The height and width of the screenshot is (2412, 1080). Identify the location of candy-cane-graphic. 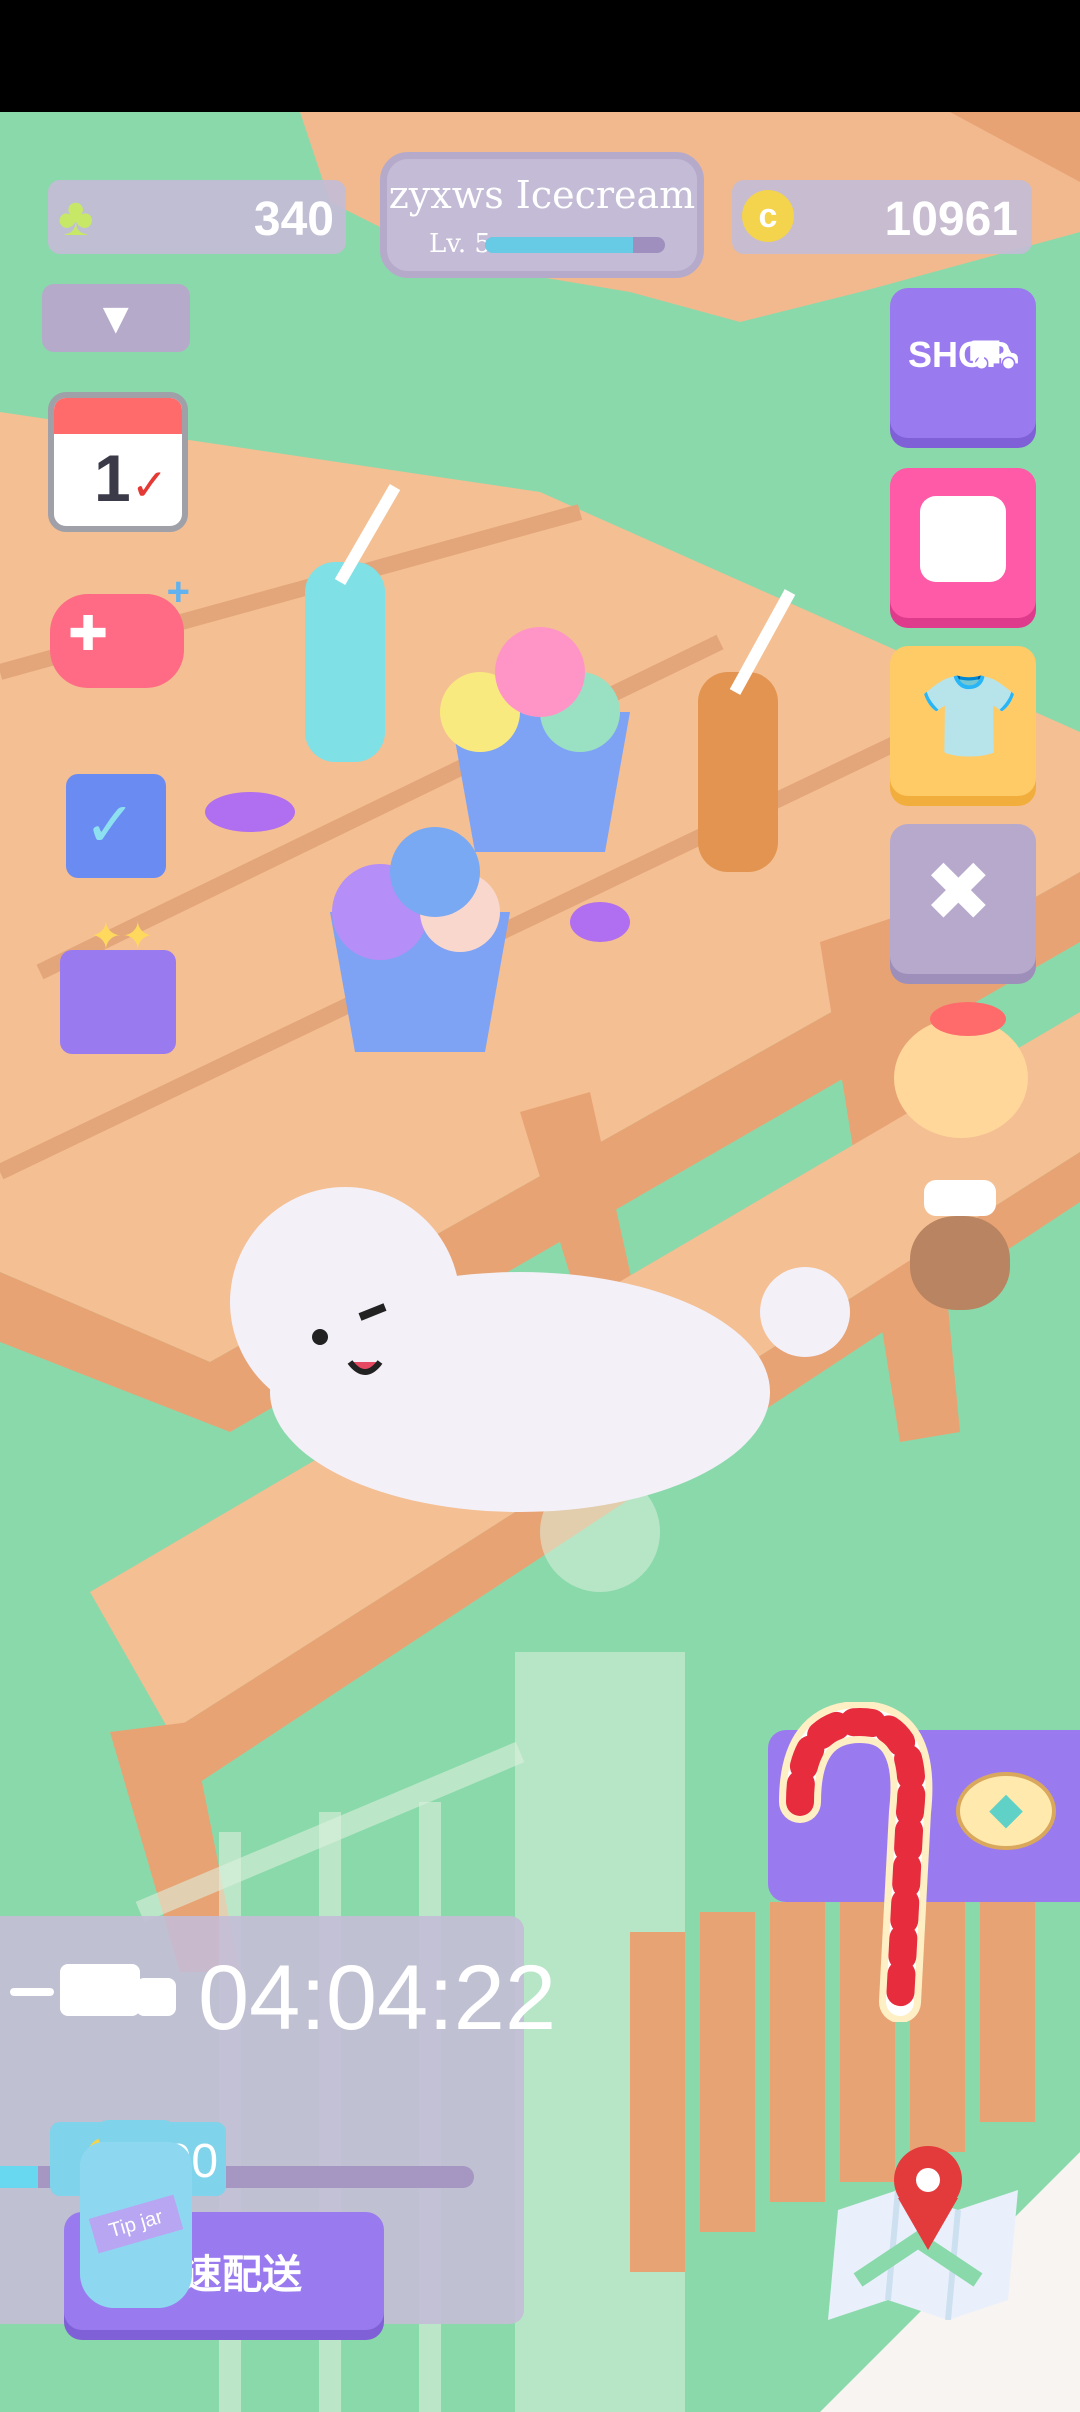
(856, 1861).